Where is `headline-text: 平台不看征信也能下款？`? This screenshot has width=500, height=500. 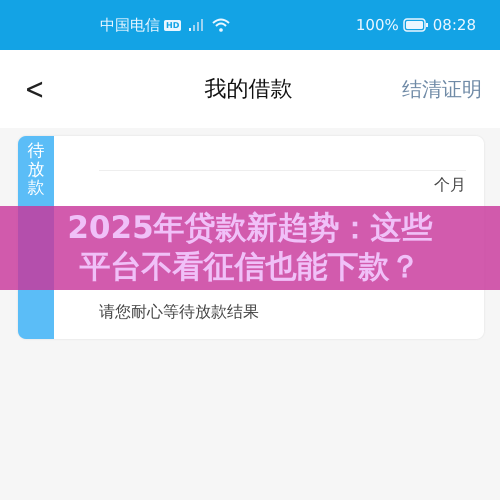
headline-text: 平台不看征信也能下款？ is located at coordinates (250, 267).